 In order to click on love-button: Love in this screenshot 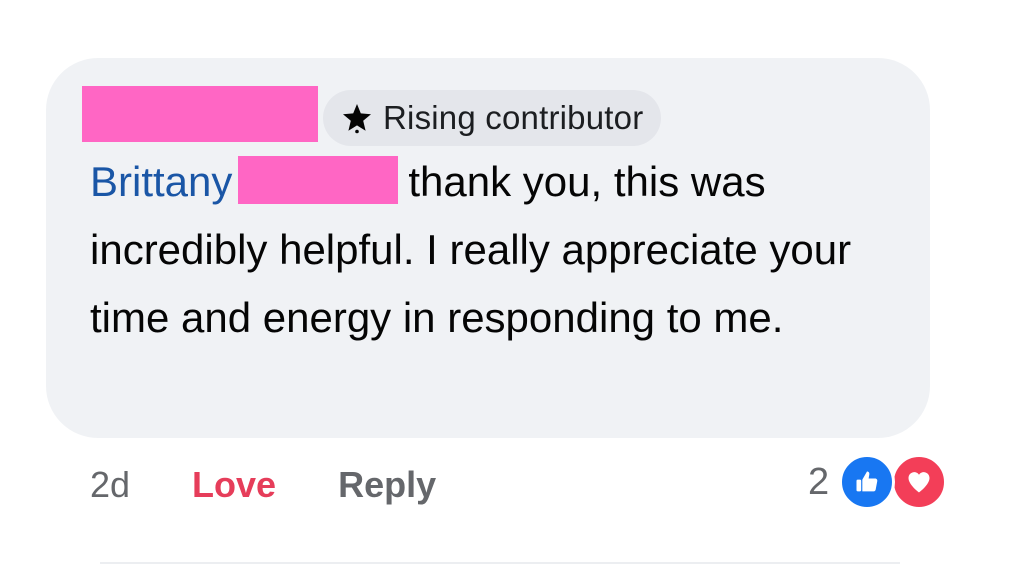, I will do `click(234, 485)`.